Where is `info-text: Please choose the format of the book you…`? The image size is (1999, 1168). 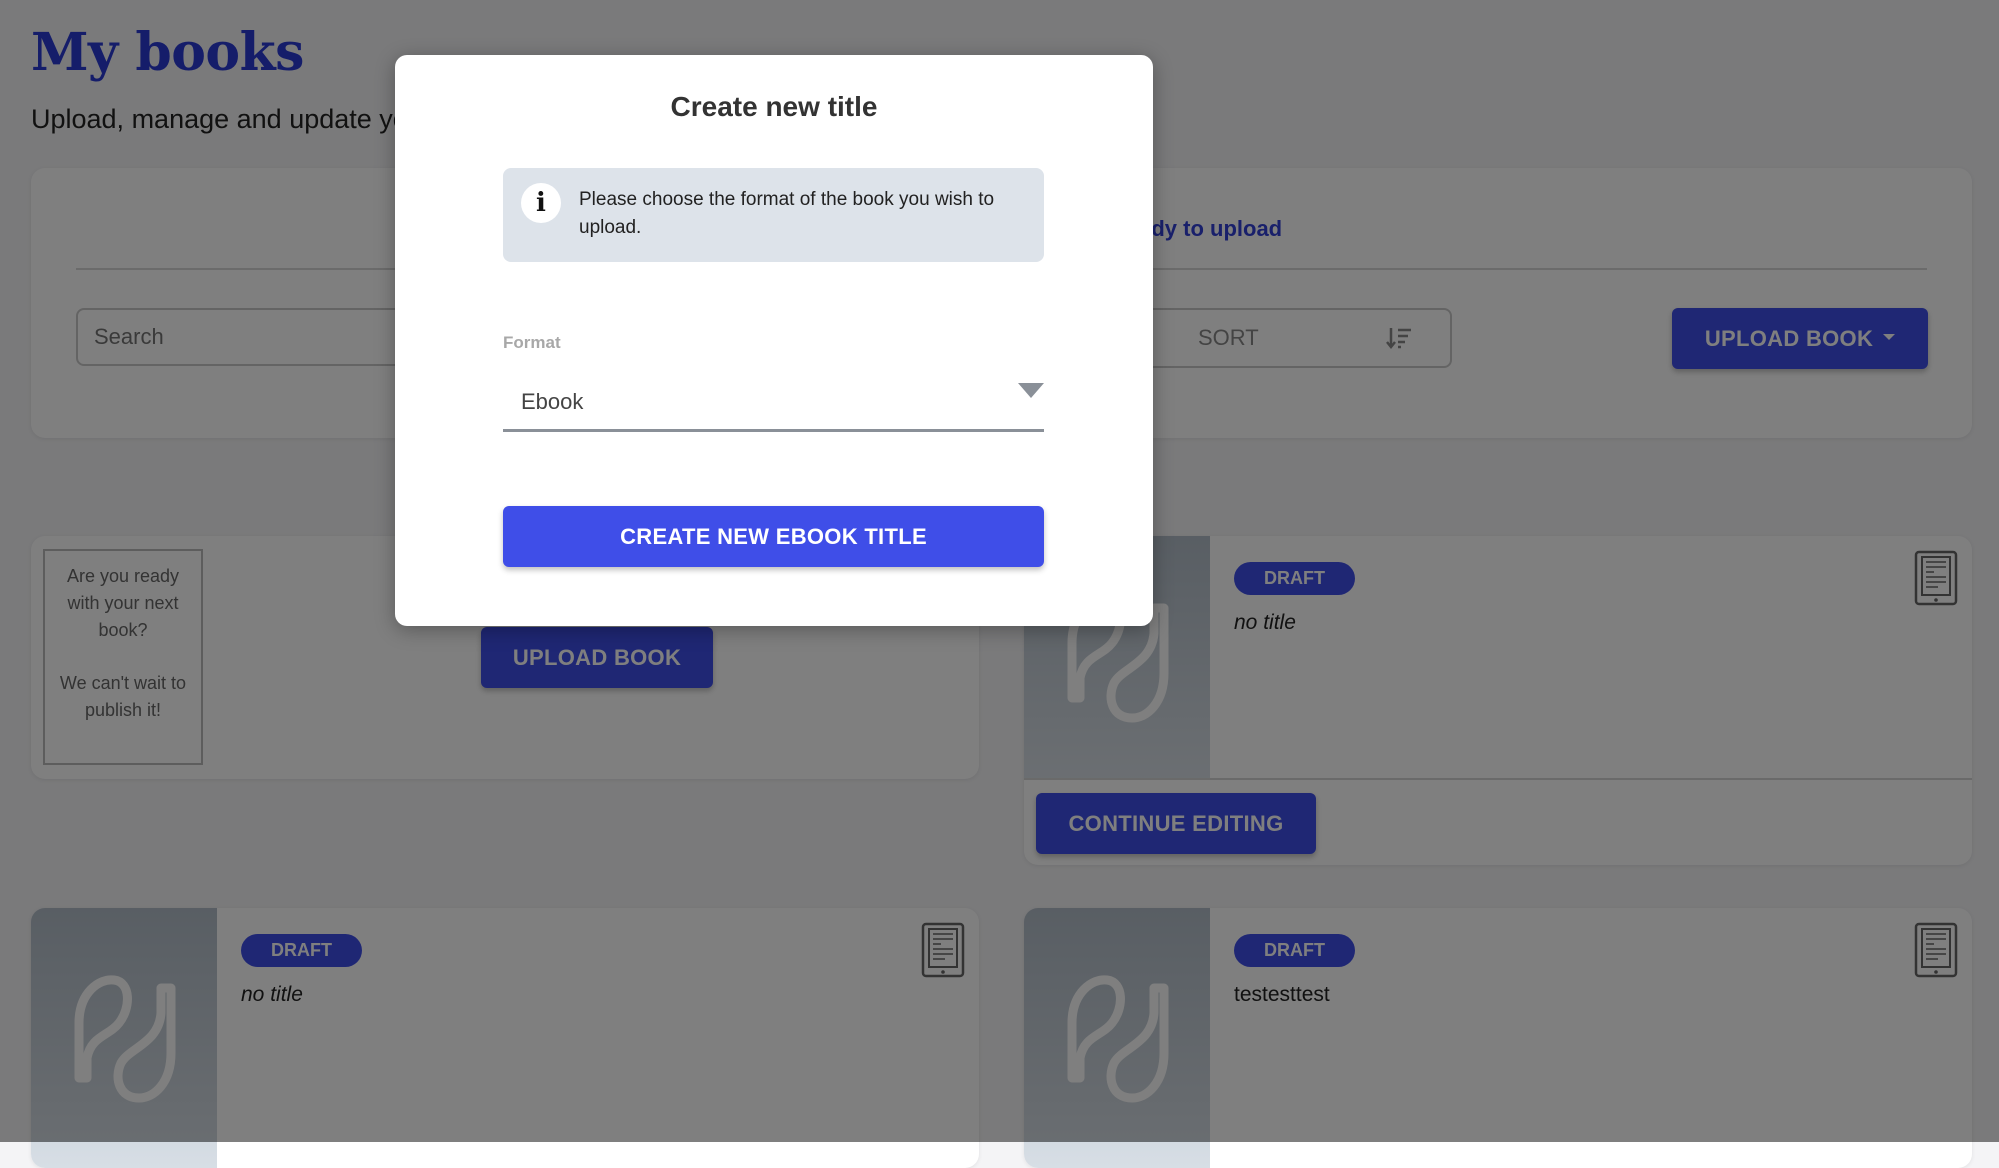 info-text: Please choose the format of the book you… is located at coordinates (787, 213).